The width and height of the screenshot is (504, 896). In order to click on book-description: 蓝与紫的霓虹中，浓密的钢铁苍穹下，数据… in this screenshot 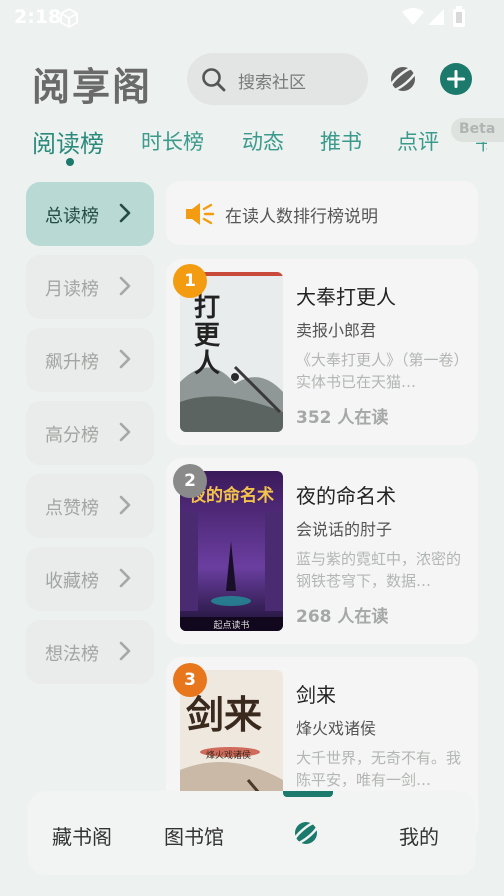, I will do `click(379, 570)`.